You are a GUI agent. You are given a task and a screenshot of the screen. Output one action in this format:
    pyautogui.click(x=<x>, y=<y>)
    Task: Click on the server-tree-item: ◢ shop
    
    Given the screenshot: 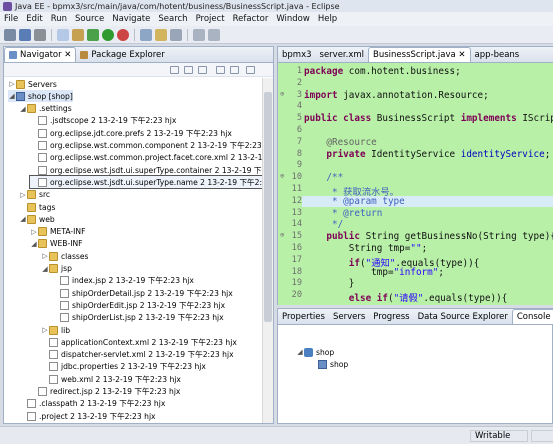 What is the action you would take?
    pyautogui.click(x=315, y=352)
    